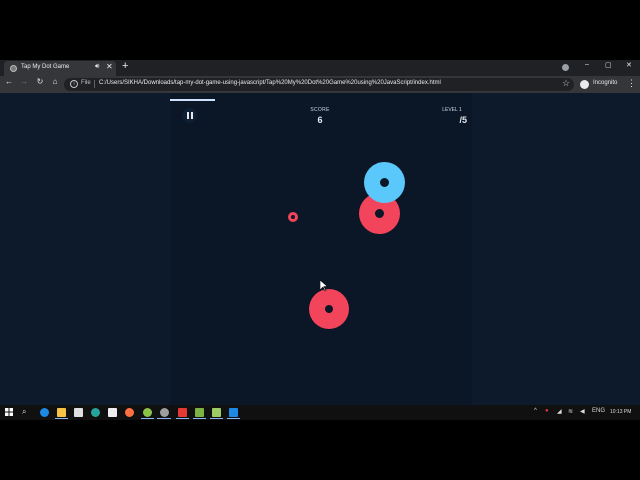  Describe the element at coordinates (608, 65) in the screenshot. I see `maximize-button: ▢` at that location.